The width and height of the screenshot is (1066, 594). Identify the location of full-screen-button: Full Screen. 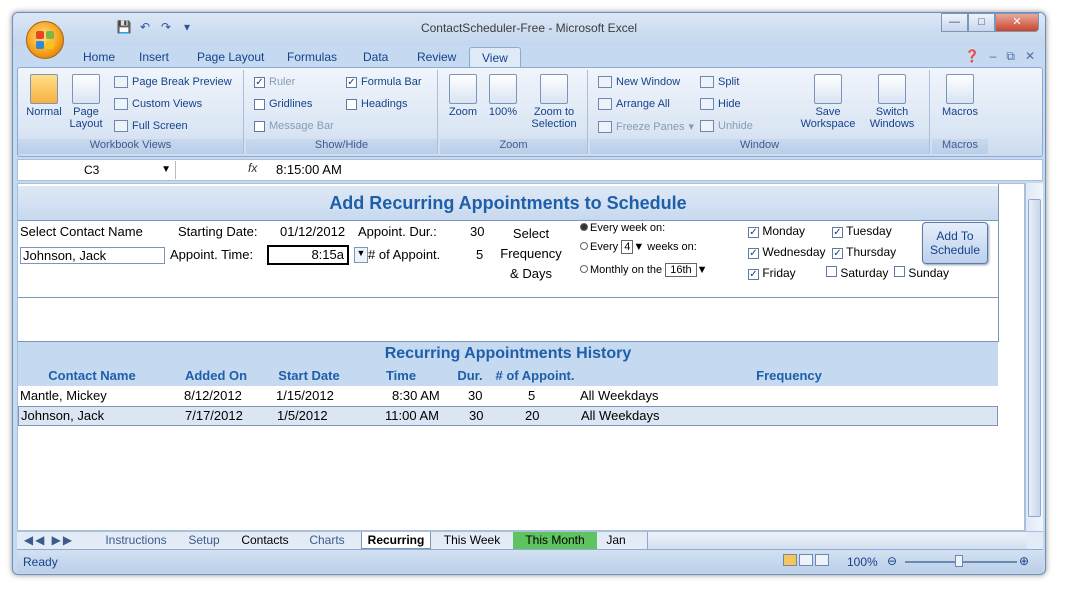
(151, 126).